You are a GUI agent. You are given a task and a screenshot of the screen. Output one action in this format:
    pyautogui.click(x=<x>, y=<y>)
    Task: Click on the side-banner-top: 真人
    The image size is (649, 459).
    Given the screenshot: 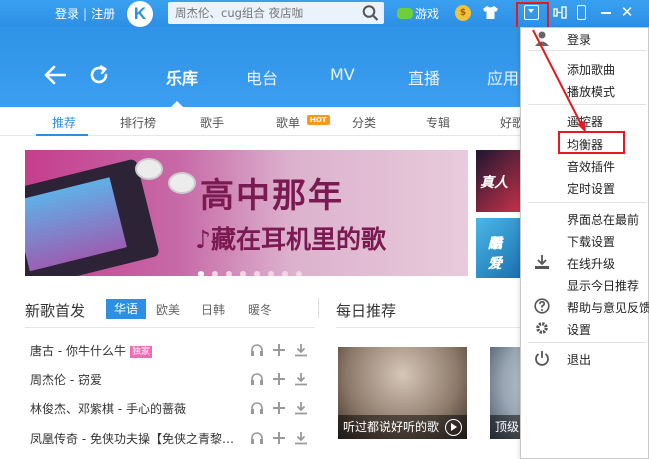 What is the action you would take?
    pyautogui.click(x=498, y=181)
    